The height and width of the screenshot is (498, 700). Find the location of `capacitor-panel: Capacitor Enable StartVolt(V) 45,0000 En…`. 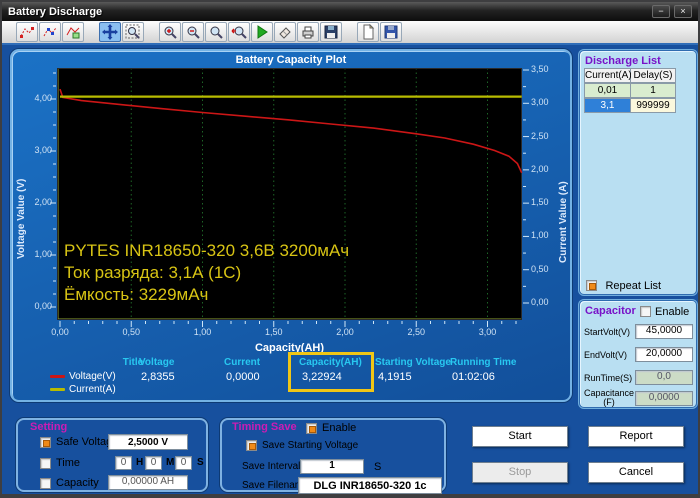

capacitor-panel: Capacitor Enable StartVolt(V) 45,0000 En… is located at coordinates (638, 354).